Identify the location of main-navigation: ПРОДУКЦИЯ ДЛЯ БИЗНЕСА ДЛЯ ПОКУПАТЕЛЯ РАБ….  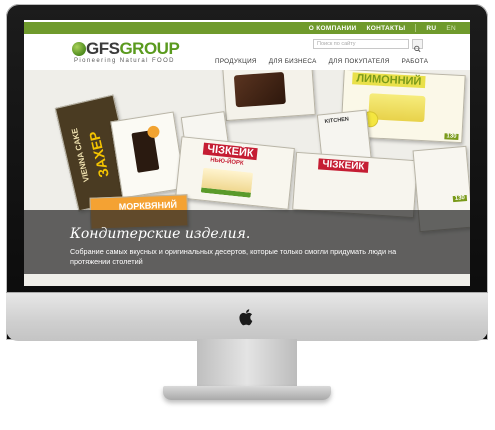
(321, 63).